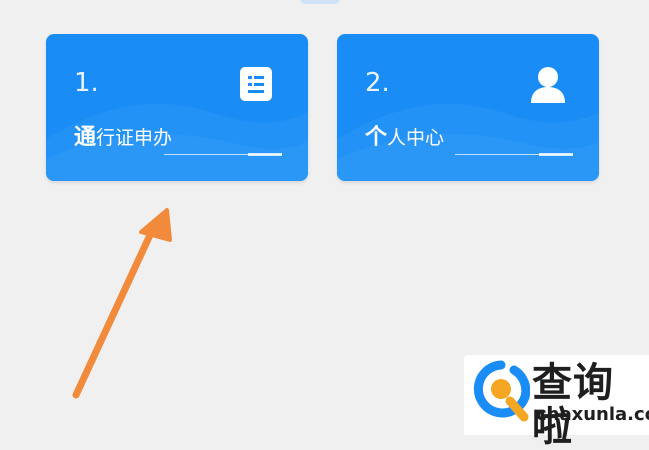 This screenshot has height=450, width=649. What do you see at coordinates (376, 137) in the screenshot?
I see `card-label-first-char: 个` at bounding box center [376, 137].